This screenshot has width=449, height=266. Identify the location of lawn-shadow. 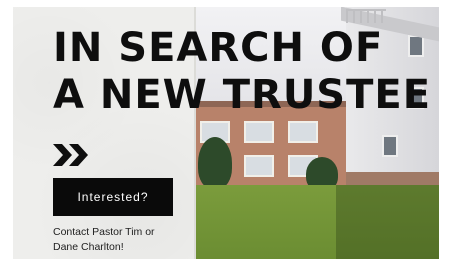
(387, 222).